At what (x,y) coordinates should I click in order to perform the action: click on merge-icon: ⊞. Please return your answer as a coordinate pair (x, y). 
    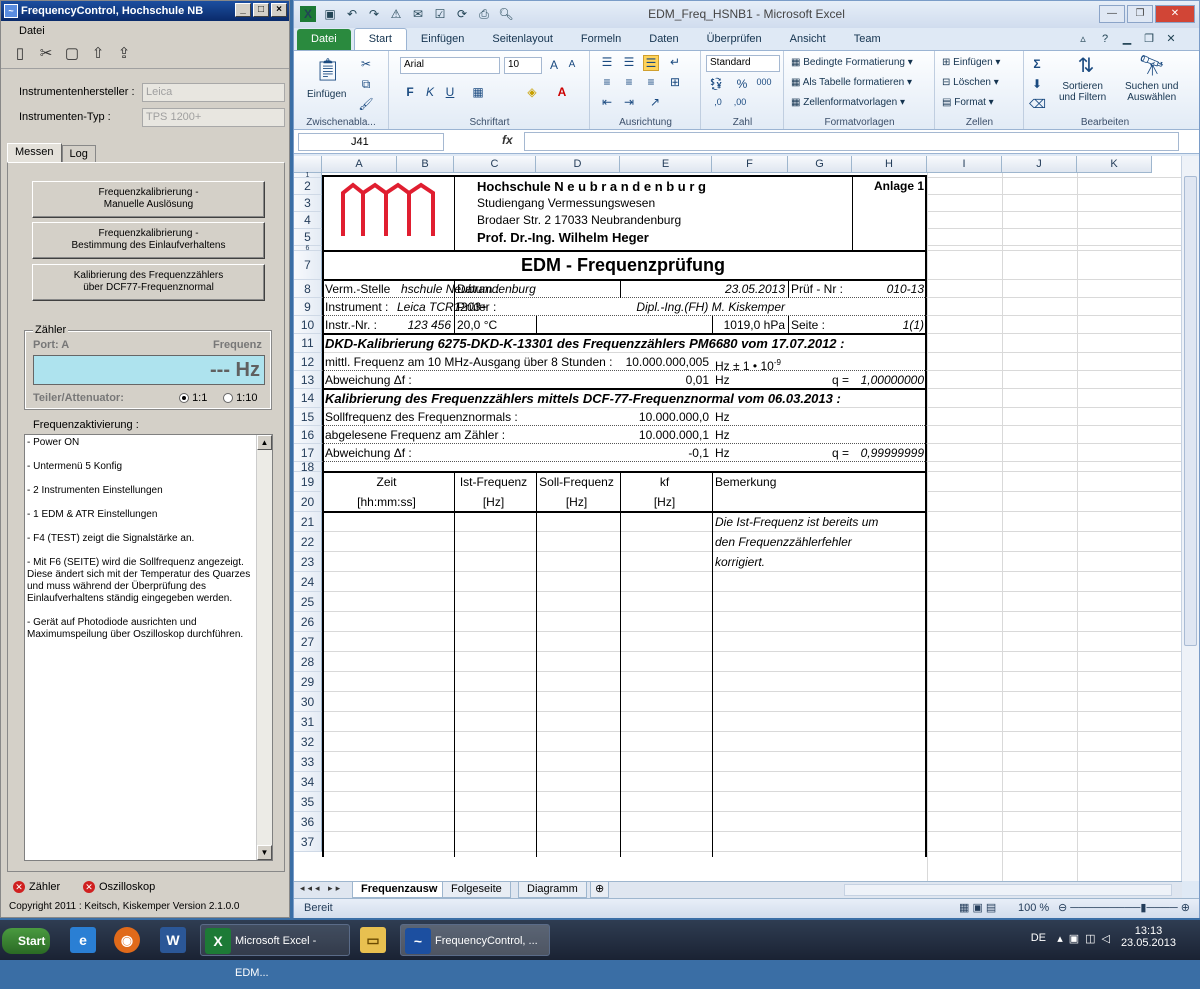
    Looking at the image, I should click on (675, 82).